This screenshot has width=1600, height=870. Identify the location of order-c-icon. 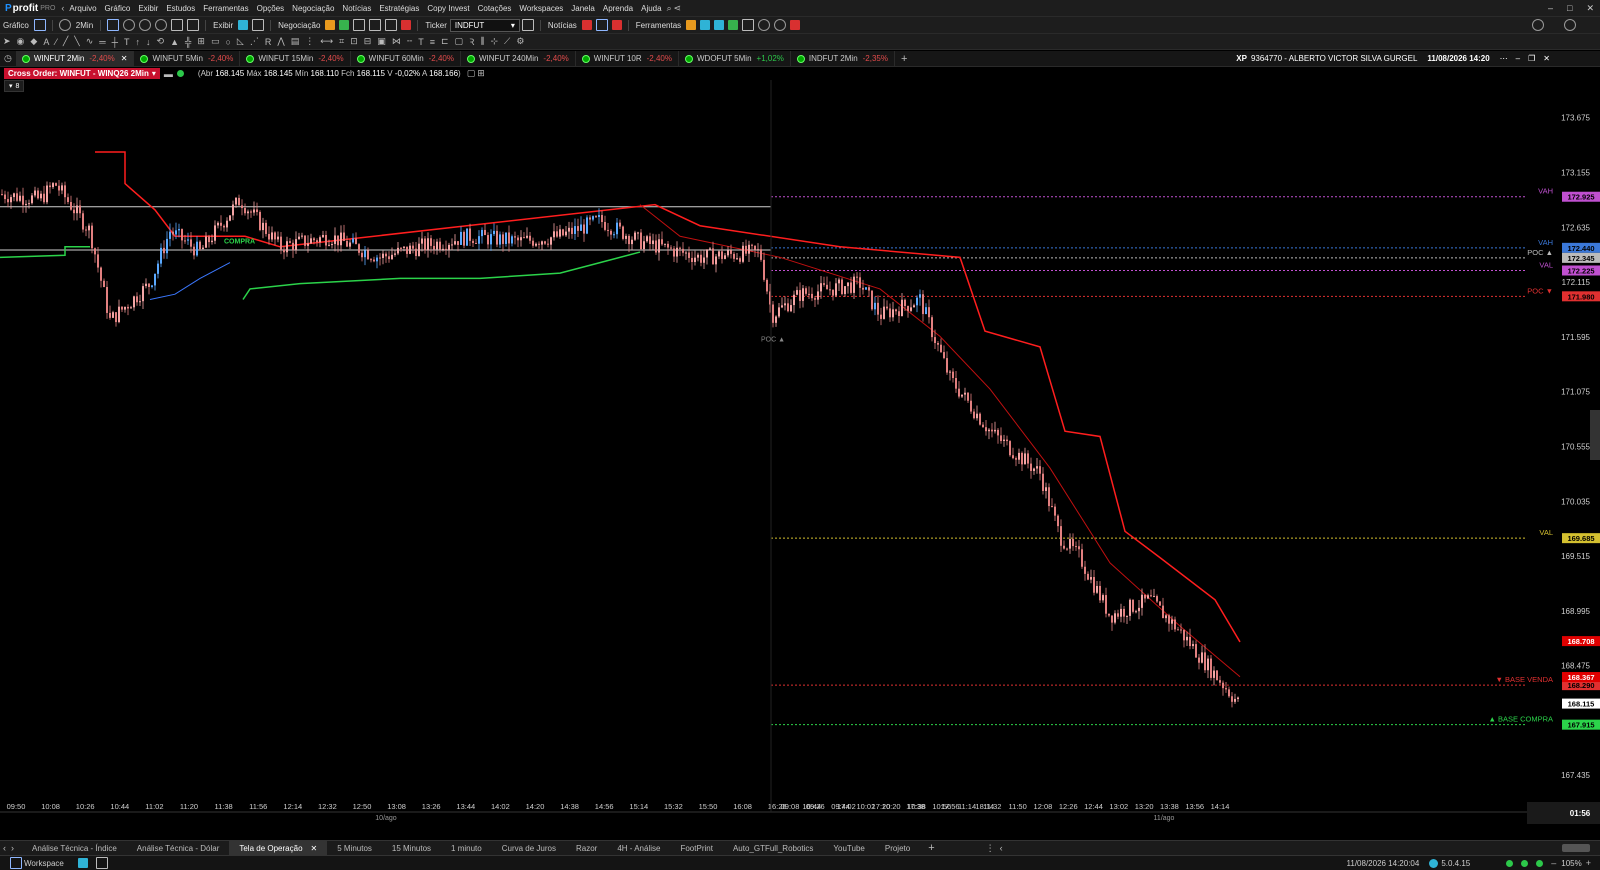
(330, 25).